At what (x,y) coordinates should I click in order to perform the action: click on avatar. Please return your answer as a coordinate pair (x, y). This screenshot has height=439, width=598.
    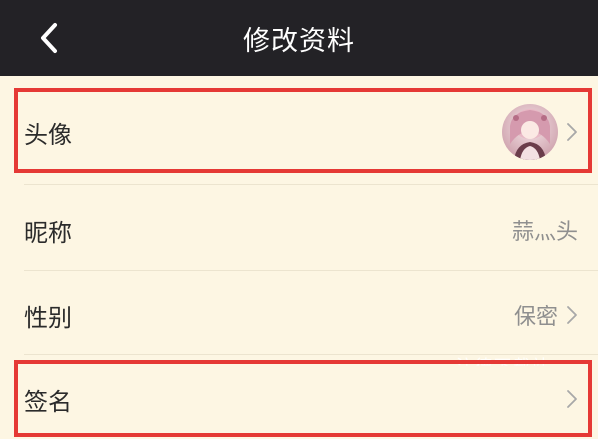
    Looking at the image, I should click on (530, 132).